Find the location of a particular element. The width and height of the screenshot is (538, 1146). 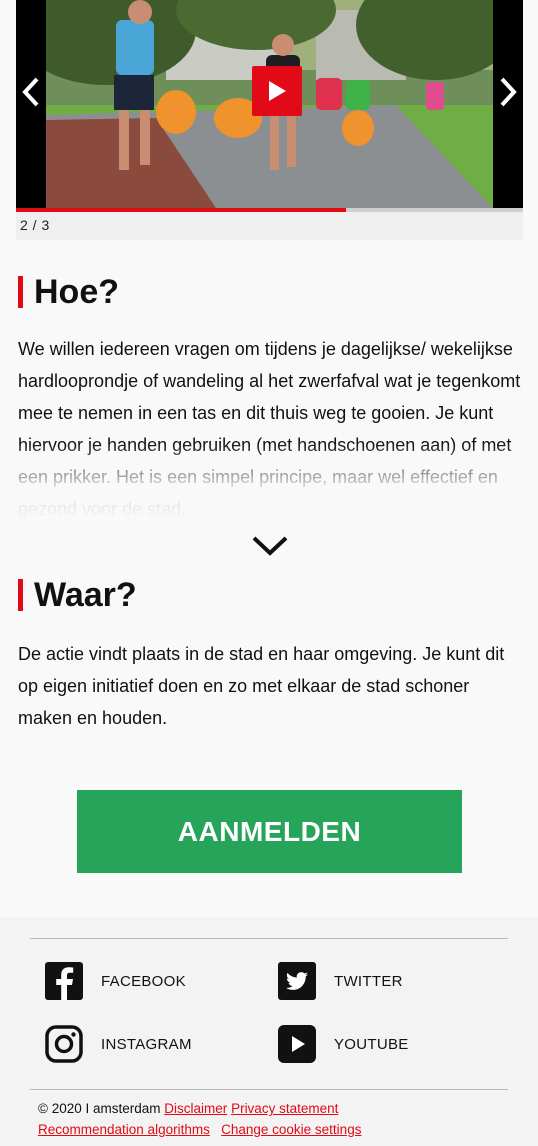

carousel-prev-button is located at coordinates (31, 92).